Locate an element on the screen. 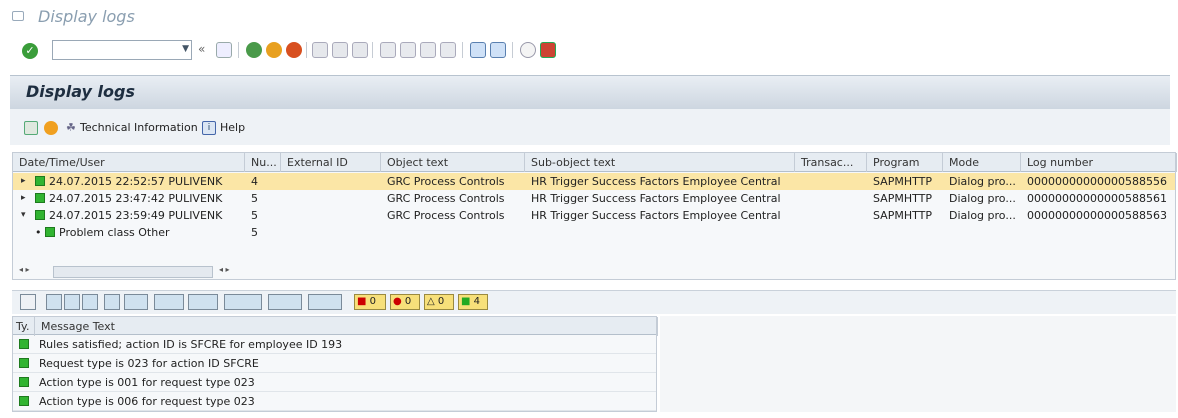 Image resolution: width=1178 pixels, height=418 pixels. col-mode: Mode is located at coordinates (982, 162).